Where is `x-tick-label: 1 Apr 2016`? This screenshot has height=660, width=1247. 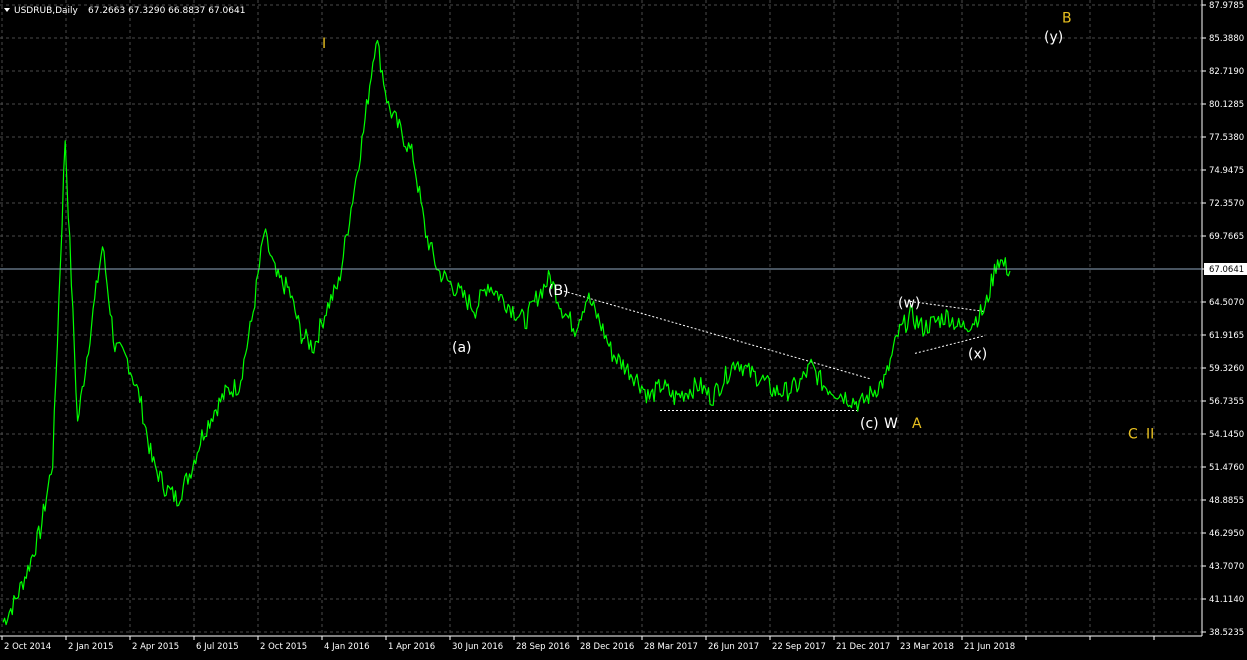 x-tick-label: 1 Apr 2016 is located at coordinates (411, 647).